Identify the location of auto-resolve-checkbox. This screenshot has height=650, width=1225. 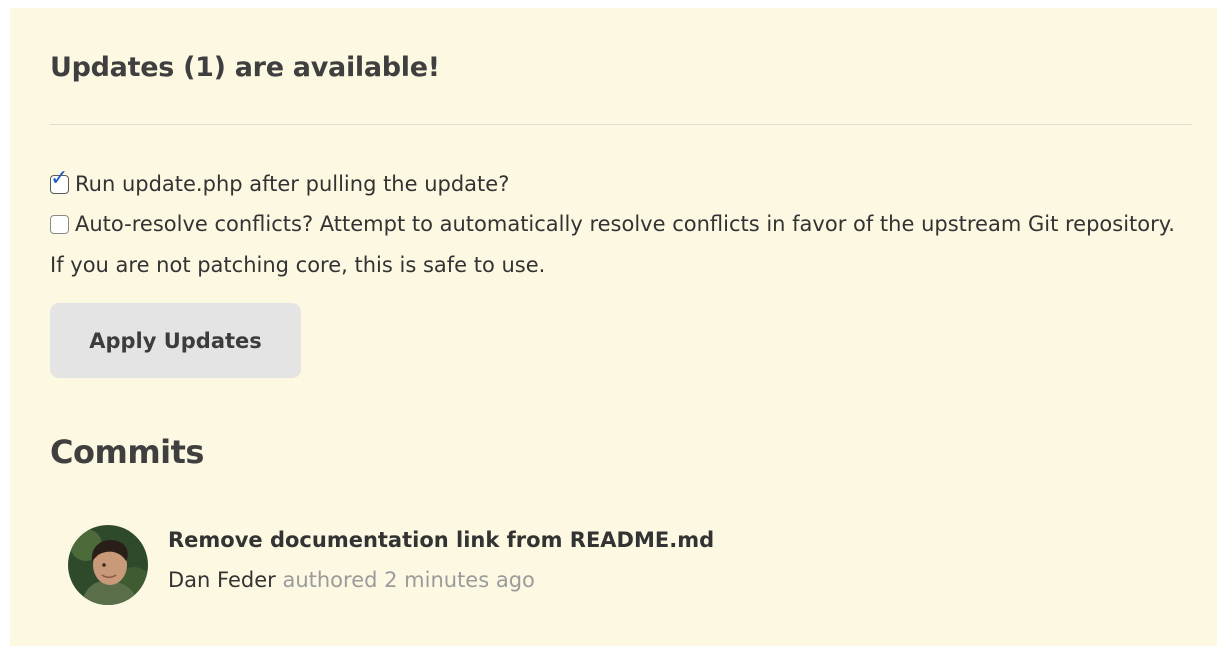
(59, 224).